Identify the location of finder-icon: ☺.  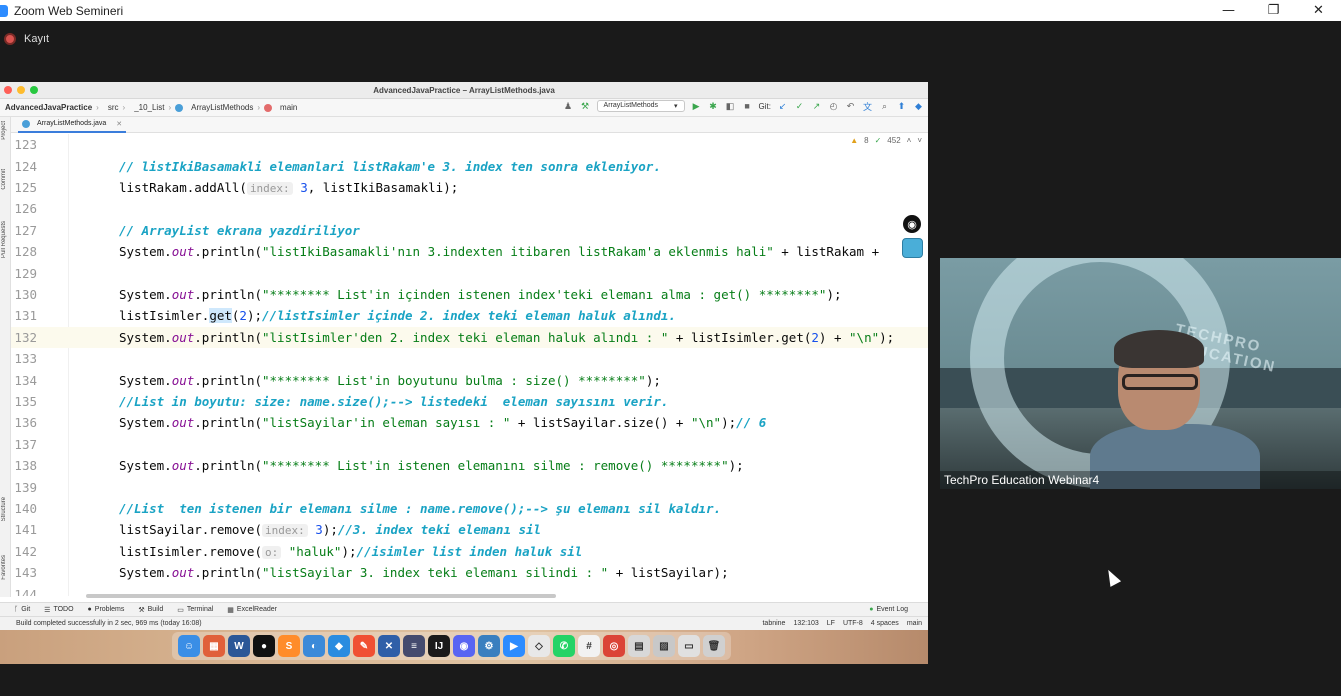
(189, 646).